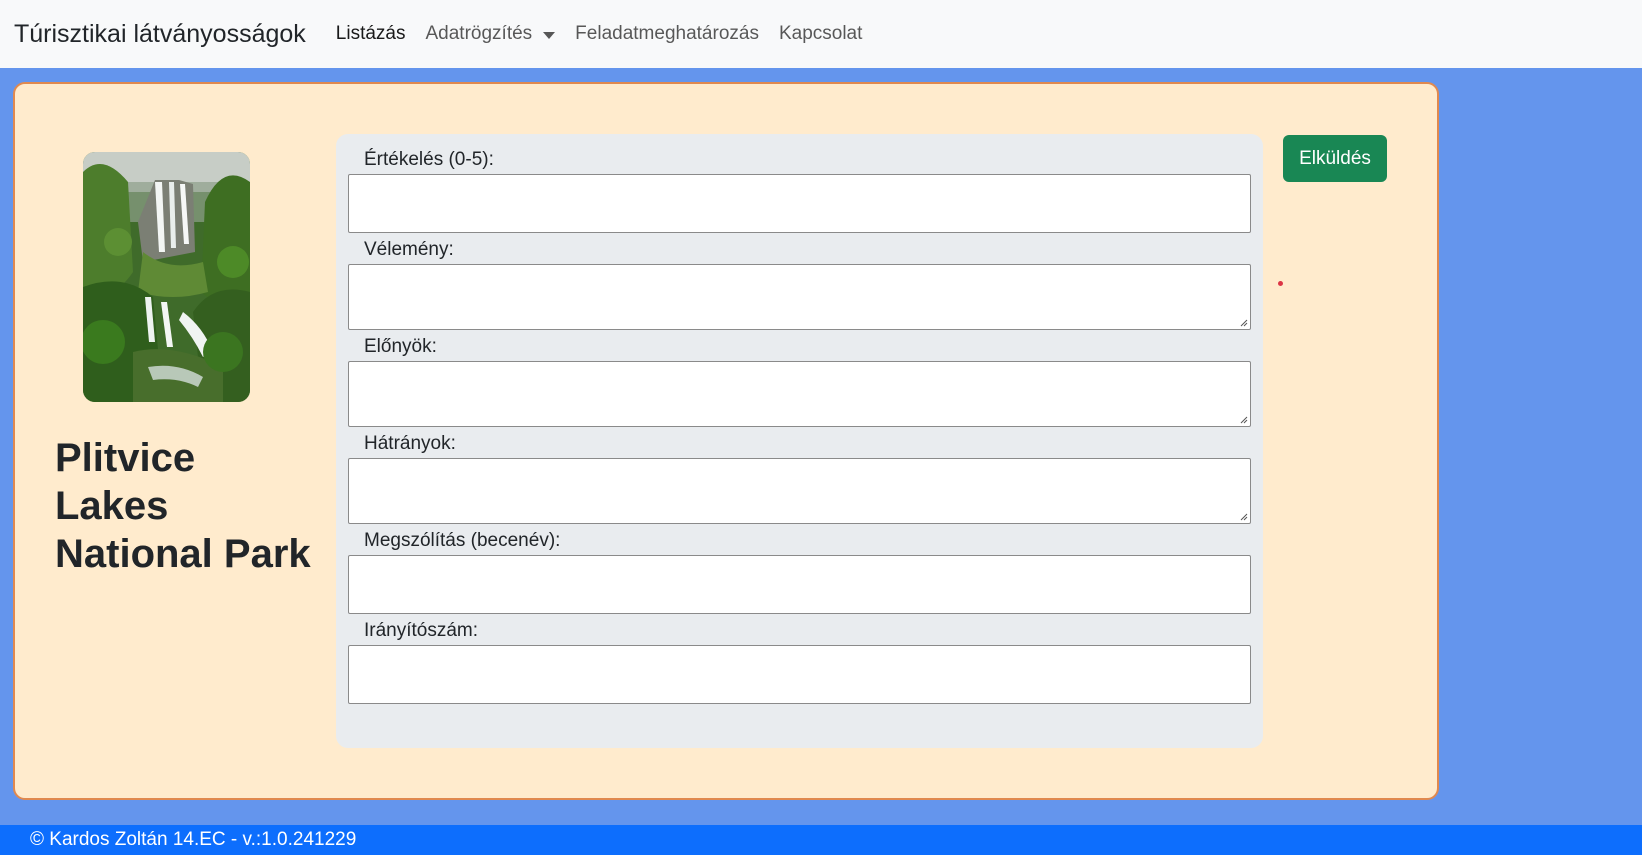 Image resolution: width=1642 pixels, height=855 pixels. I want to click on nav-item-kapcsolat: Kapcsolat, so click(820, 34).